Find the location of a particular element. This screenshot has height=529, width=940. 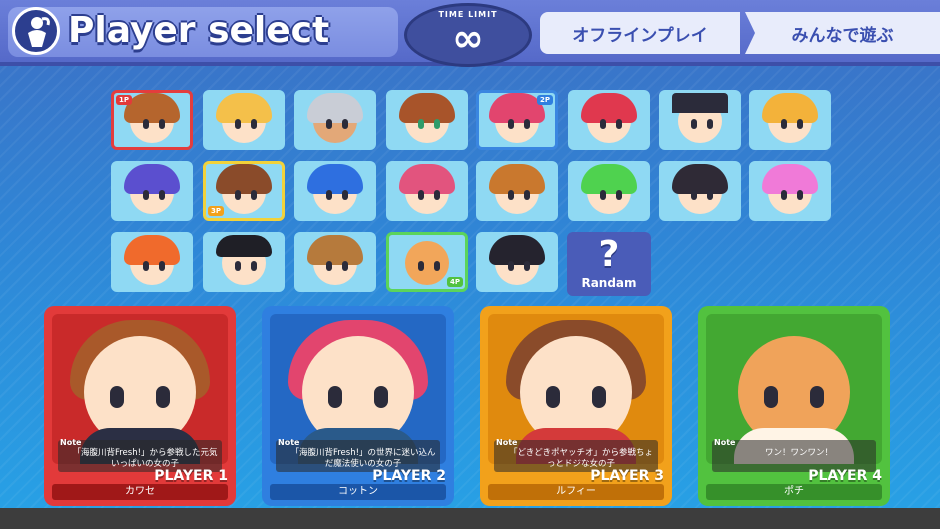

time-limit-display: TIME LIMIT ∞ is located at coordinates (468, 35).